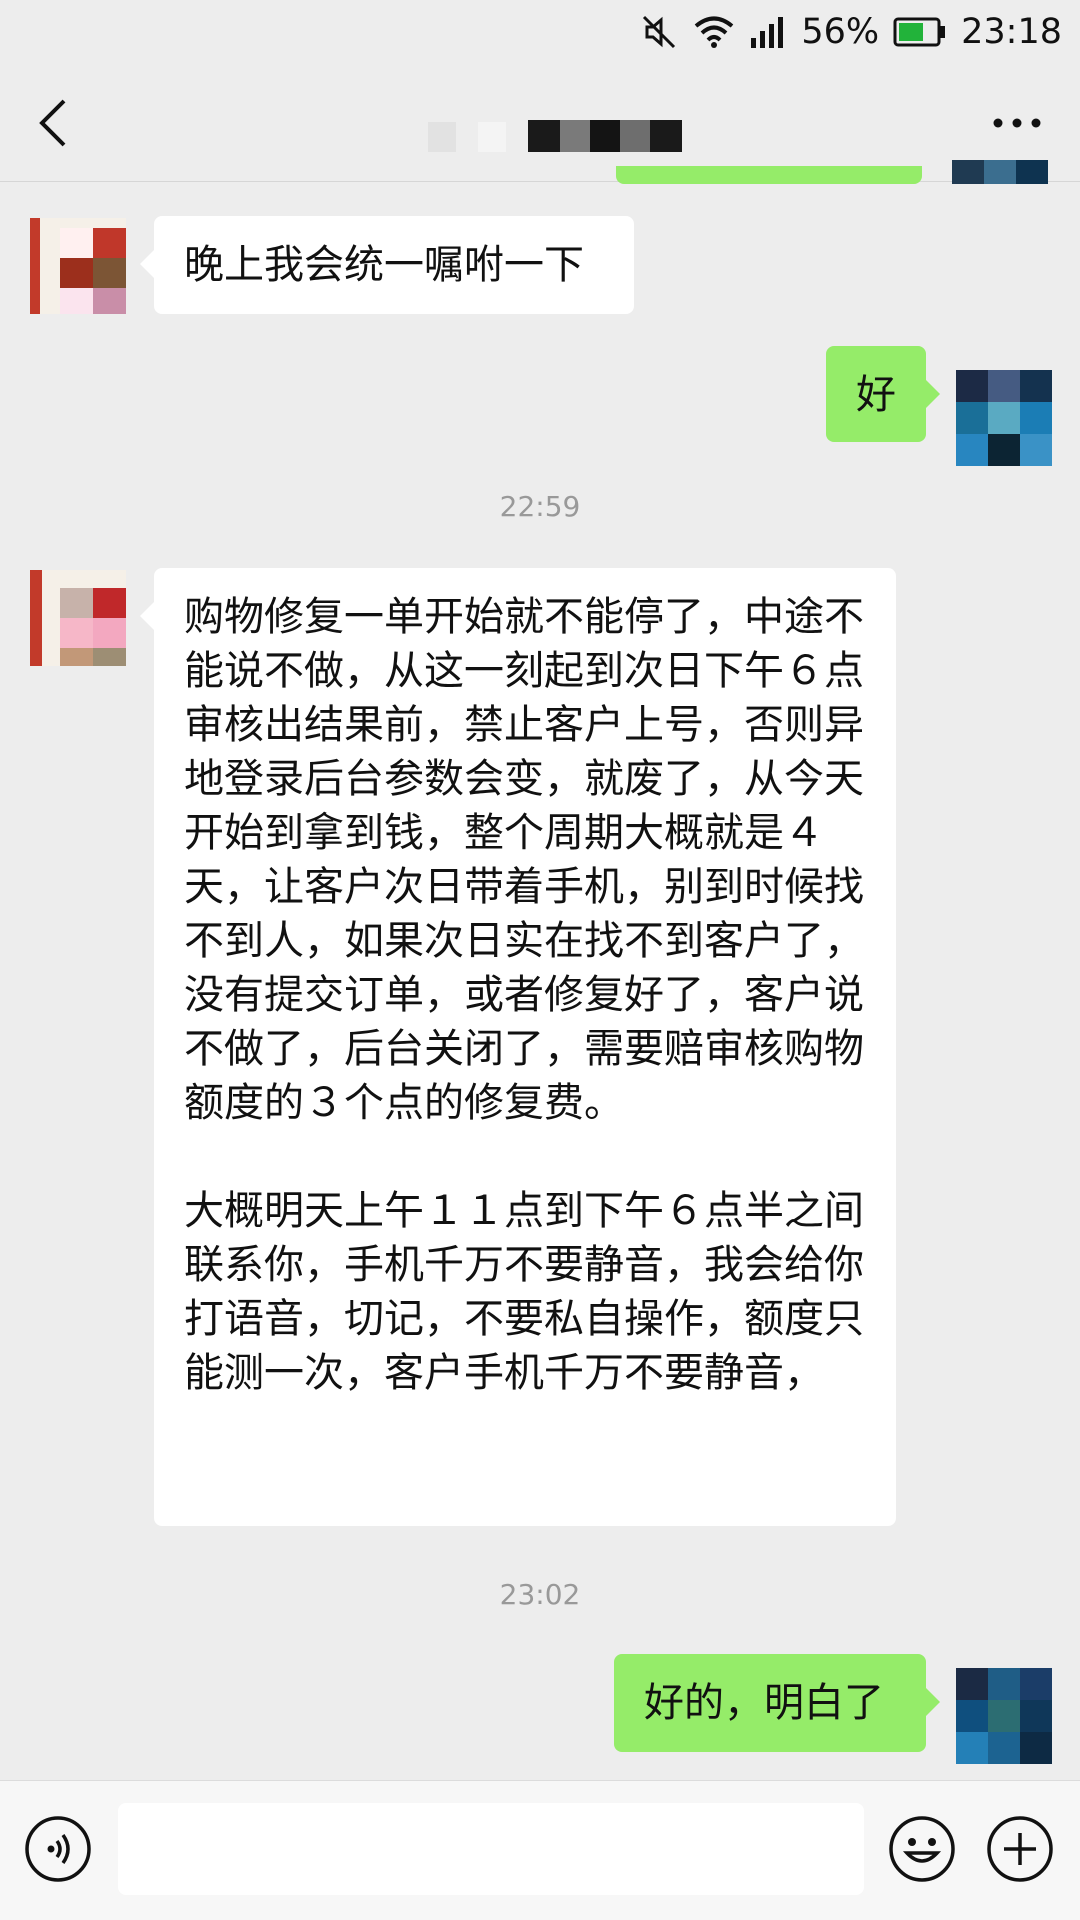 The image size is (1080, 1920). I want to click on previous-outgoing-bubble-partial, so click(769, 175).